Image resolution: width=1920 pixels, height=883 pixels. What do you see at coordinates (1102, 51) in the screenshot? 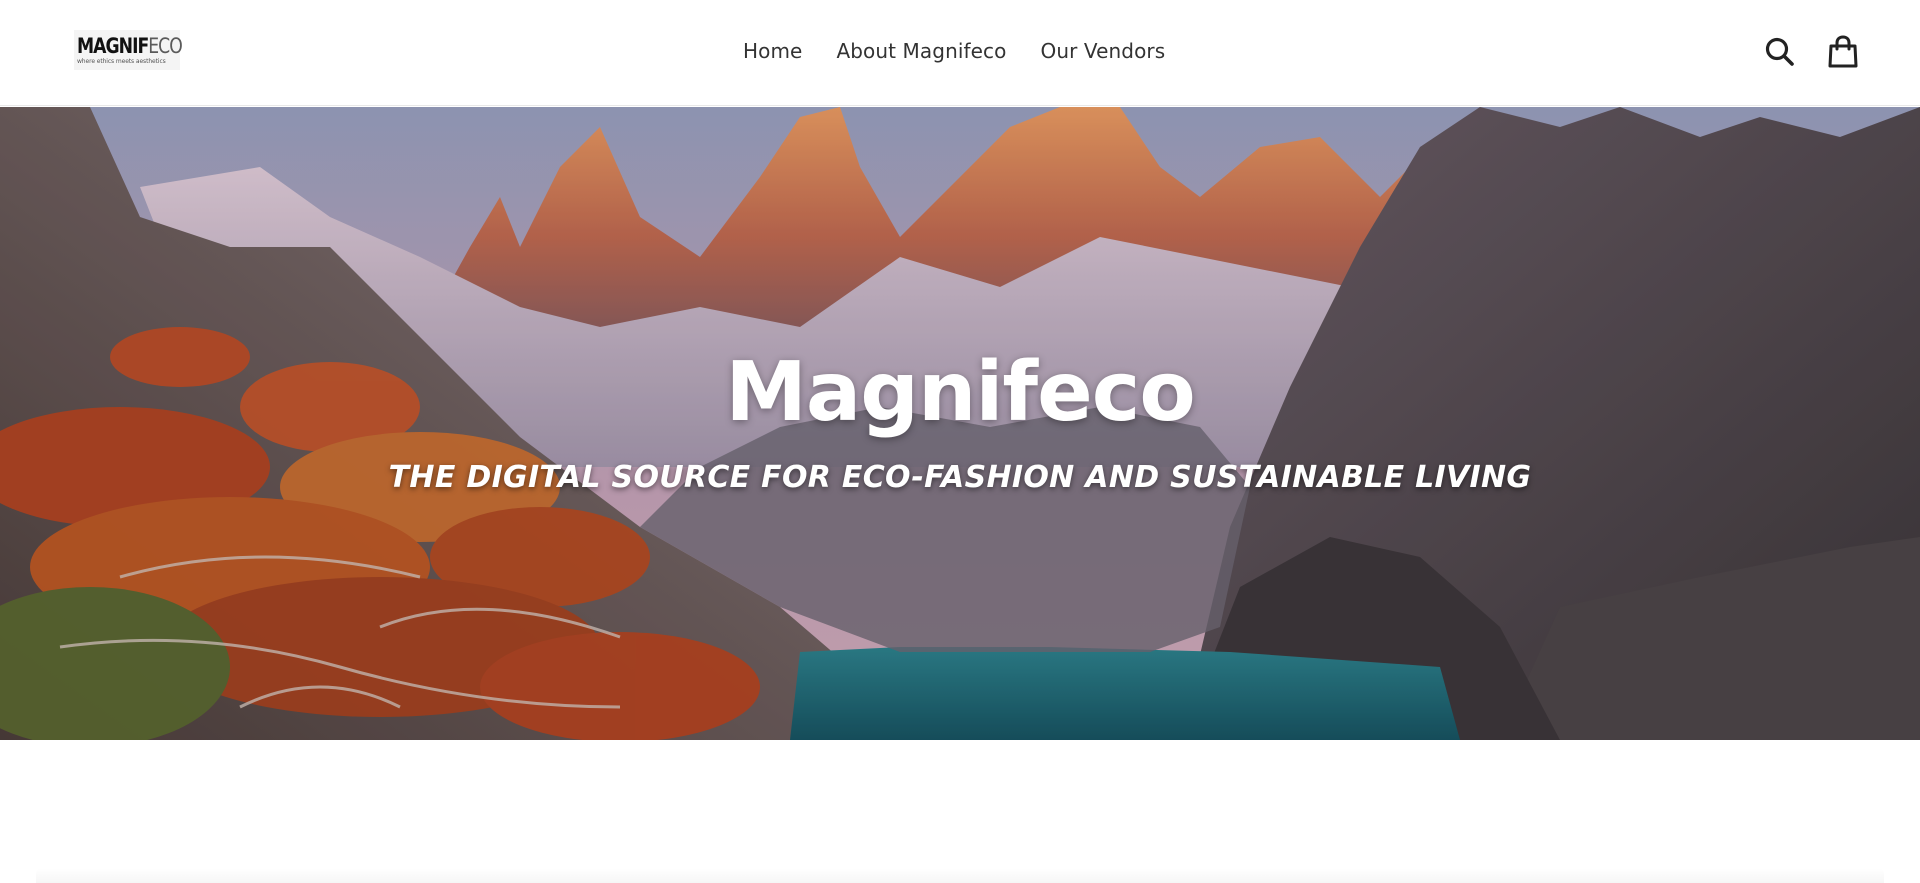
I see `nav-link-vendors: Our Vendors` at bounding box center [1102, 51].